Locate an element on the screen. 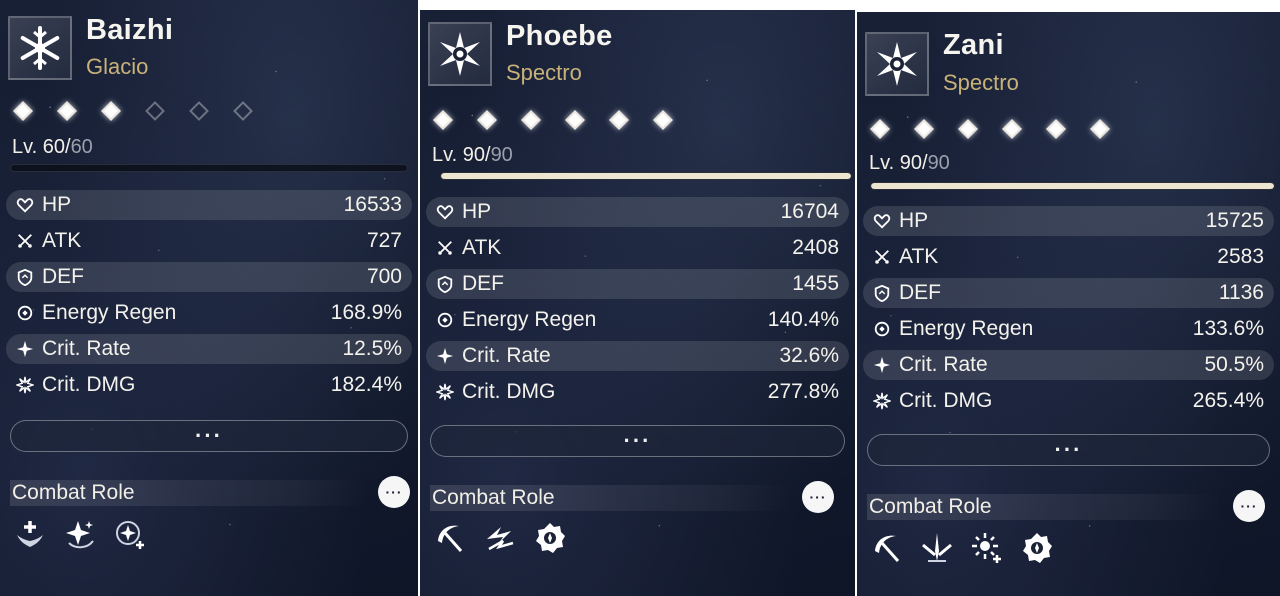 This screenshot has width=1280, height=596. sparkle-buff-icon is located at coordinates (80, 534).